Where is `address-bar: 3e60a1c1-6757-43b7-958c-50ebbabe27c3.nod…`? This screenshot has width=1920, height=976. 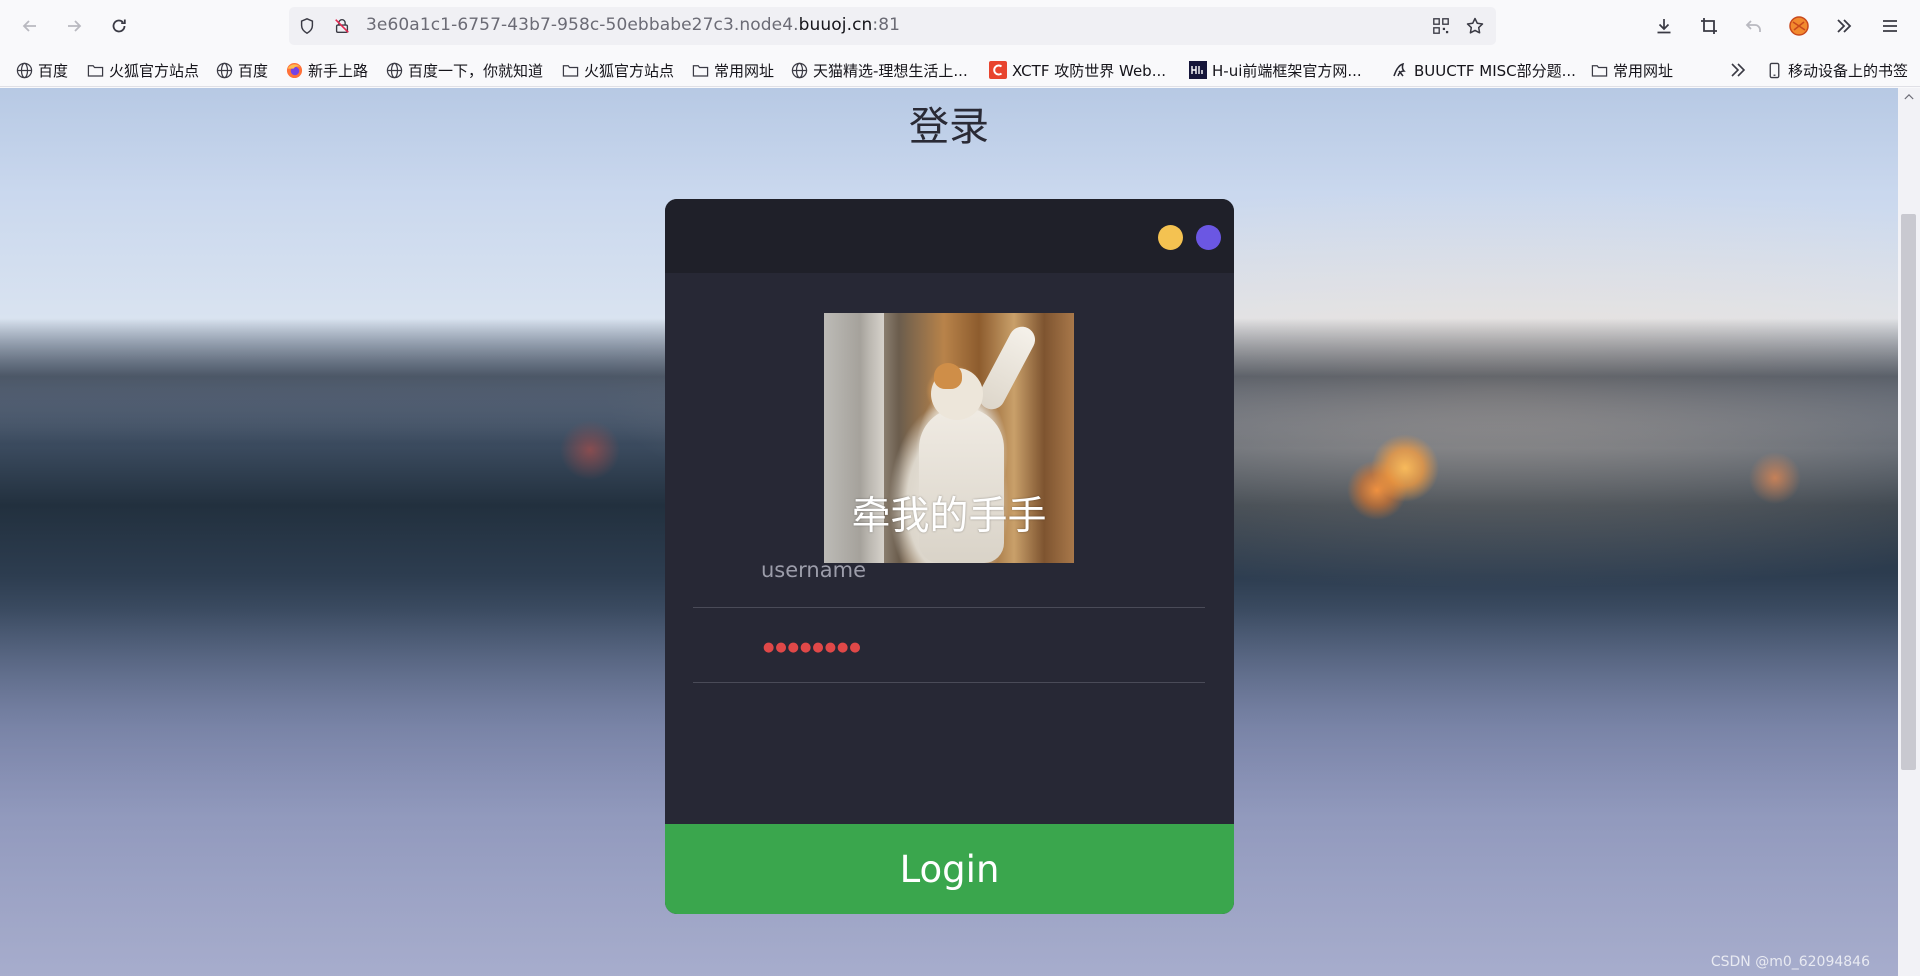
address-bar: 3e60a1c1-6757-43b7-958c-50ebbabe27c3.nod… is located at coordinates (892, 26).